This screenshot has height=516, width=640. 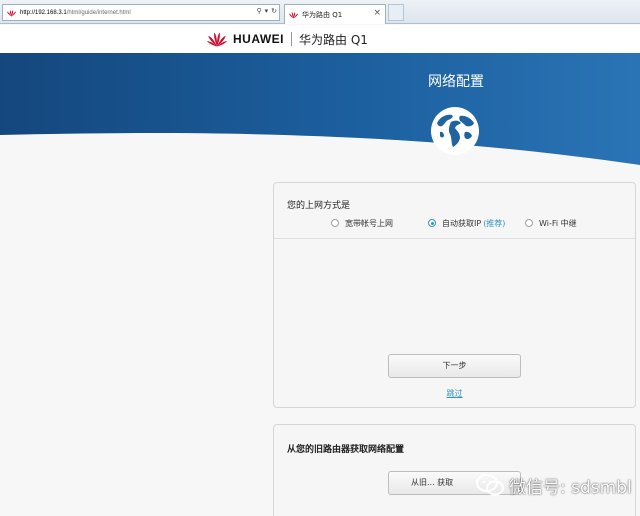 What do you see at coordinates (319, 206) in the screenshot?
I see `connection-type-title: 您的上网方式是` at bounding box center [319, 206].